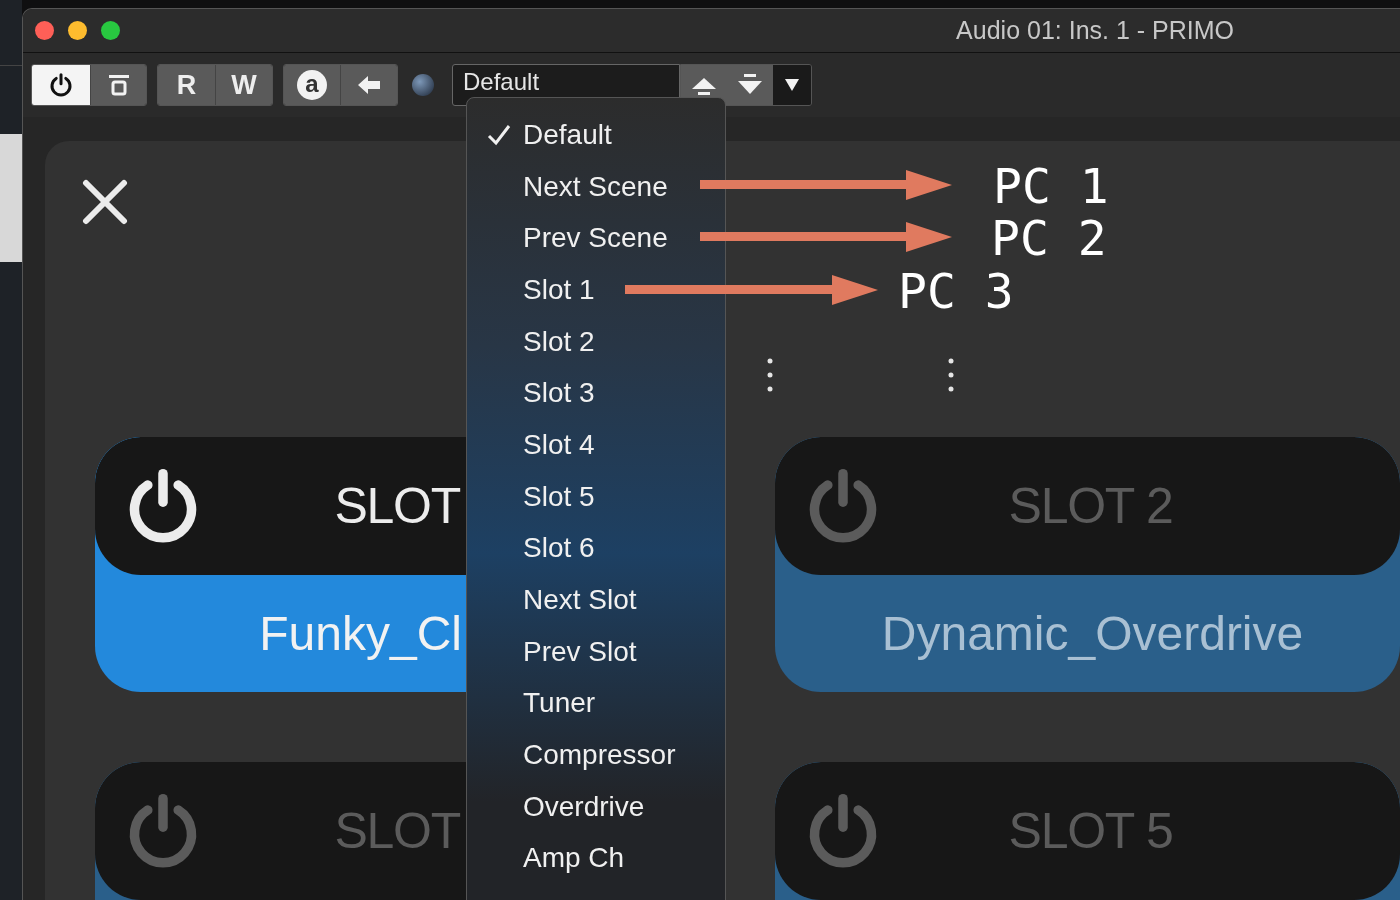  Describe the element at coordinates (1095, 30) in the screenshot. I see `window-title: Audio 01: Ins. 1 - PRIMO` at that location.